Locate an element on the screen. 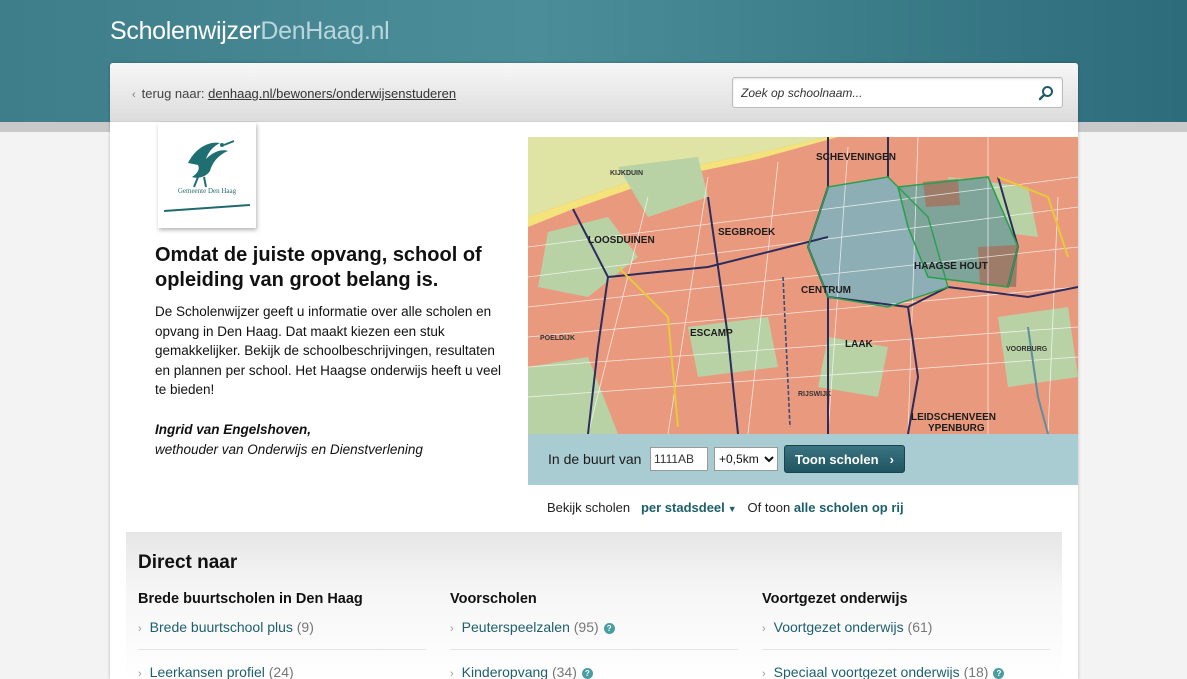 Image resolution: width=1187 pixels, height=679 pixels. item-label: Leerkansen profiel is located at coordinates (207, 671).